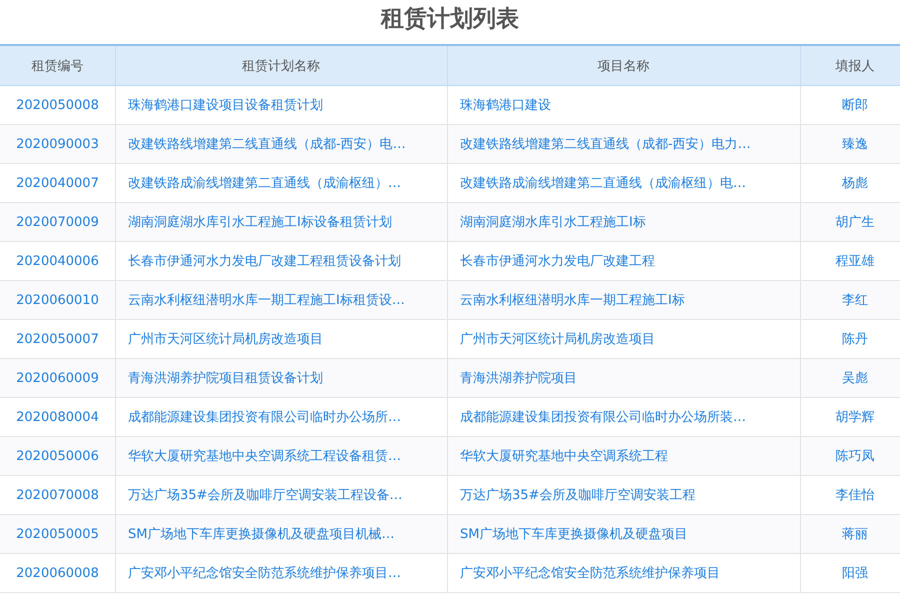 This screenshot has width=900, height=600. I want to click on column-header: 租赁编号, so click(58, 65).